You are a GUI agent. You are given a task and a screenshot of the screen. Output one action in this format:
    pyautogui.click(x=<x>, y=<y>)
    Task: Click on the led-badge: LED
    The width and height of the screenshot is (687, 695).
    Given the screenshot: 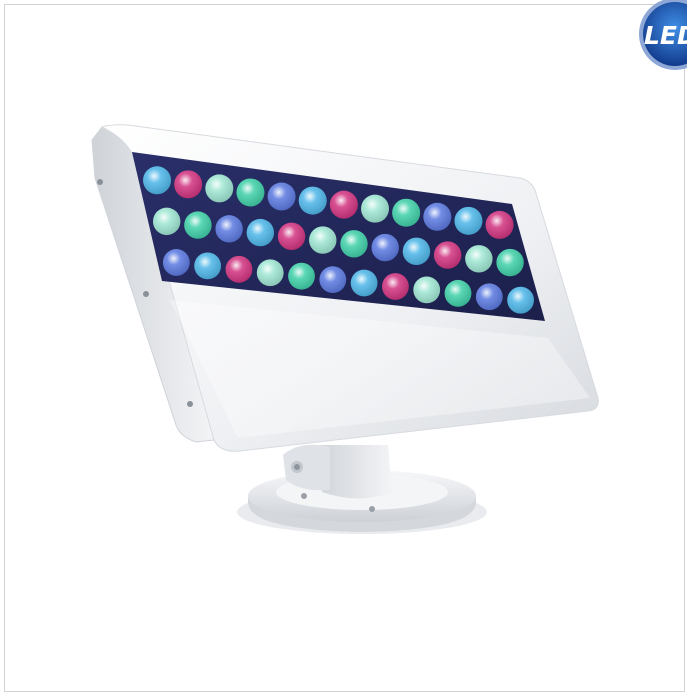 What is the action you would take?
    pyautogui.click(x=659, y=35)
    